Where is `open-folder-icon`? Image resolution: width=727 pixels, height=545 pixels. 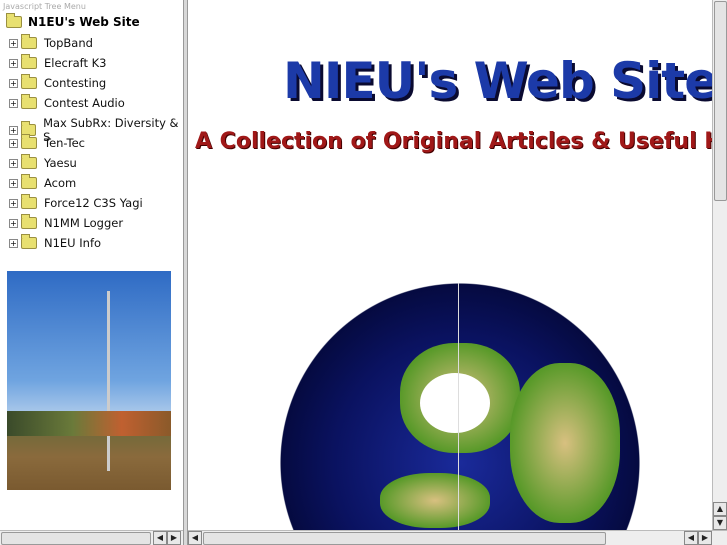
open-folder-icon is located at coordinates (14, 20).